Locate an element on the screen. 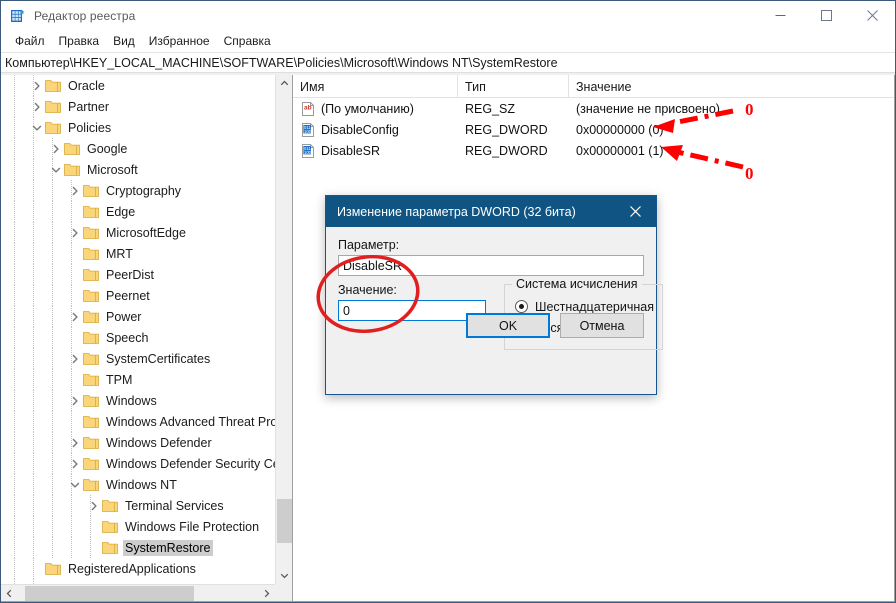 The width and height of the screenshot is (896, 603). tree-scroll-thumb is located at coordinates (284, 521).